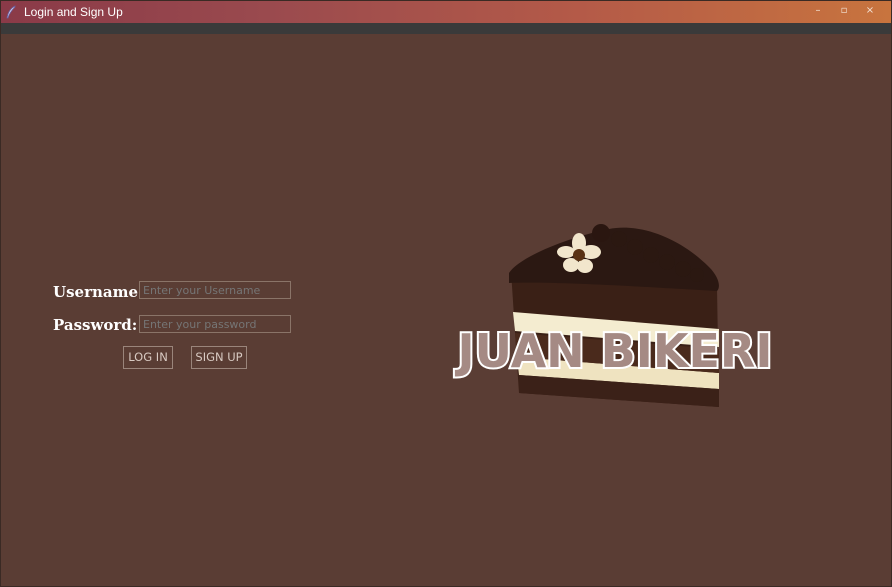 The width and height of the screenshot is (892, 587). What do you see at coordinates (870, 11) in the screenshot?
I see `close-button: ×` at bounding box center [870, 11].